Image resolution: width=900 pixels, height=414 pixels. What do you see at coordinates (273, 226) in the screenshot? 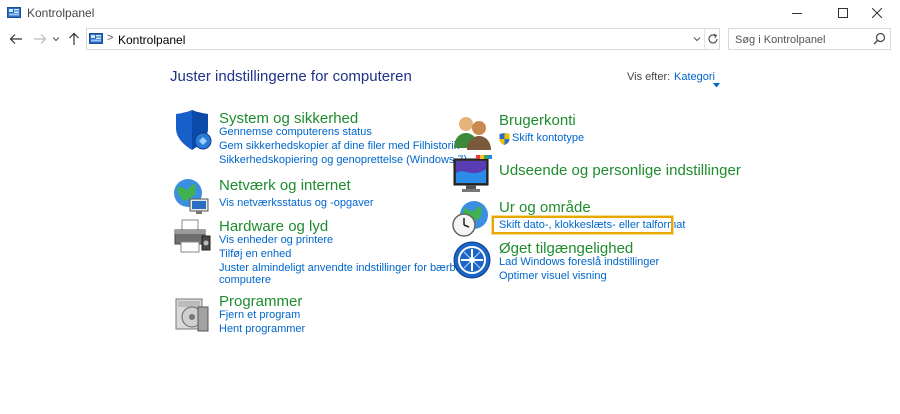
I see `category-title: Hardware og lyd` at bounding box center [273, 226].